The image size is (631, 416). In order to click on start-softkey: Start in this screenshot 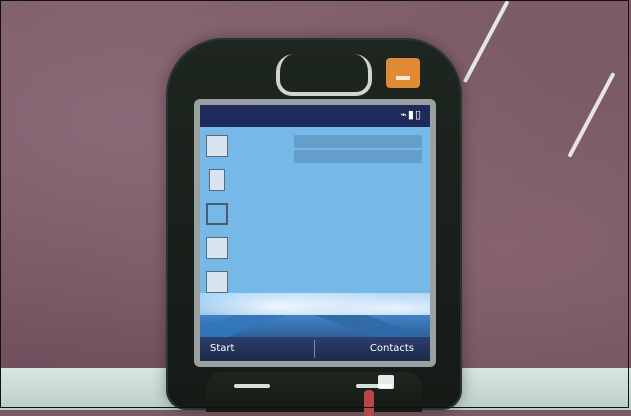, I will do `click(222, 348)`.